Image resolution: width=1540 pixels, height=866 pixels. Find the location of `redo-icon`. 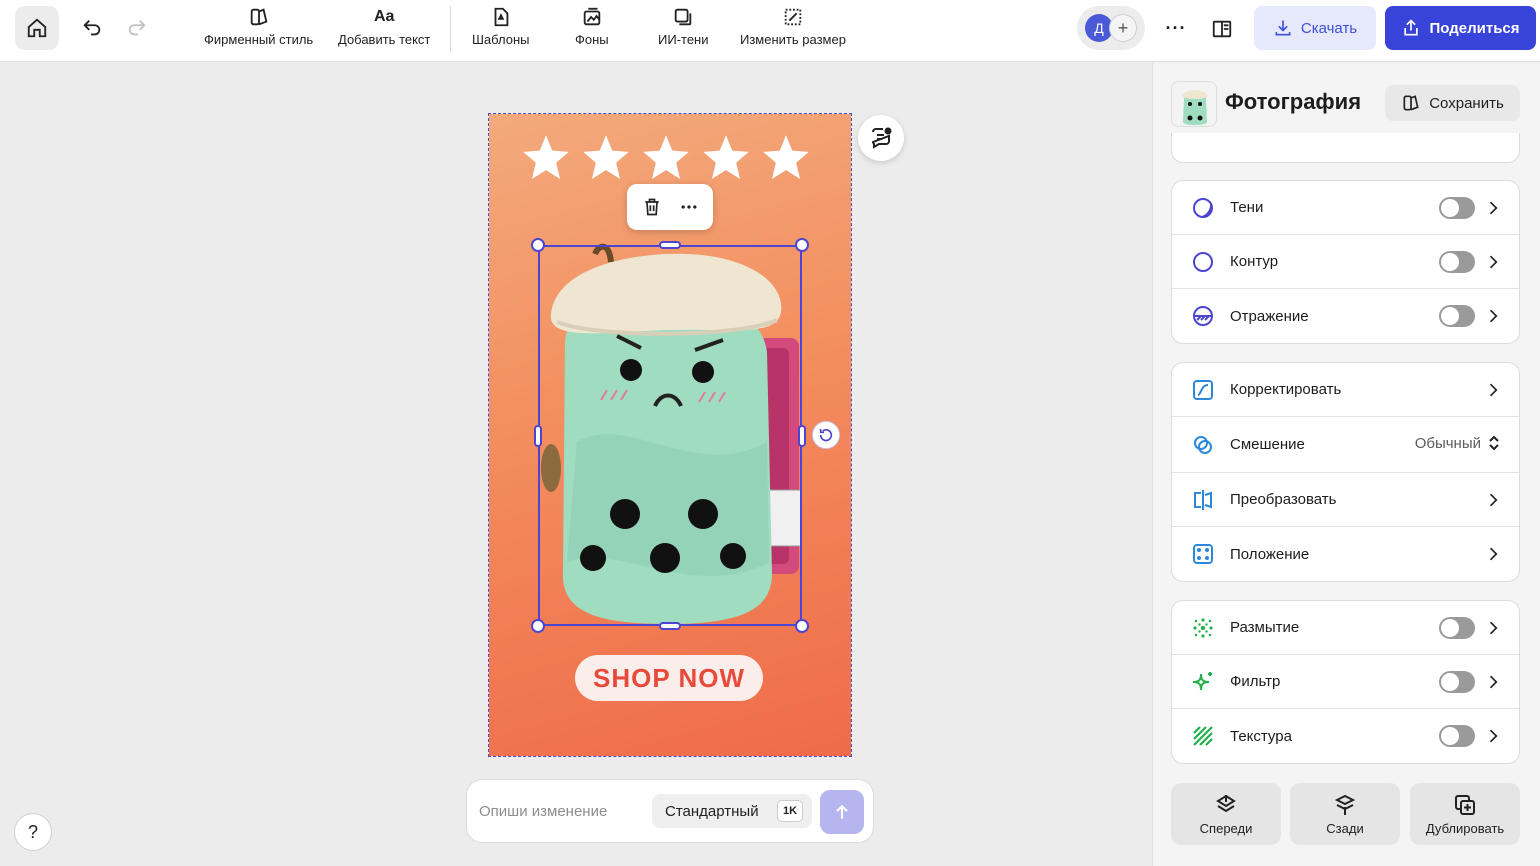

redo-icon is located at coordinates (137, 28).